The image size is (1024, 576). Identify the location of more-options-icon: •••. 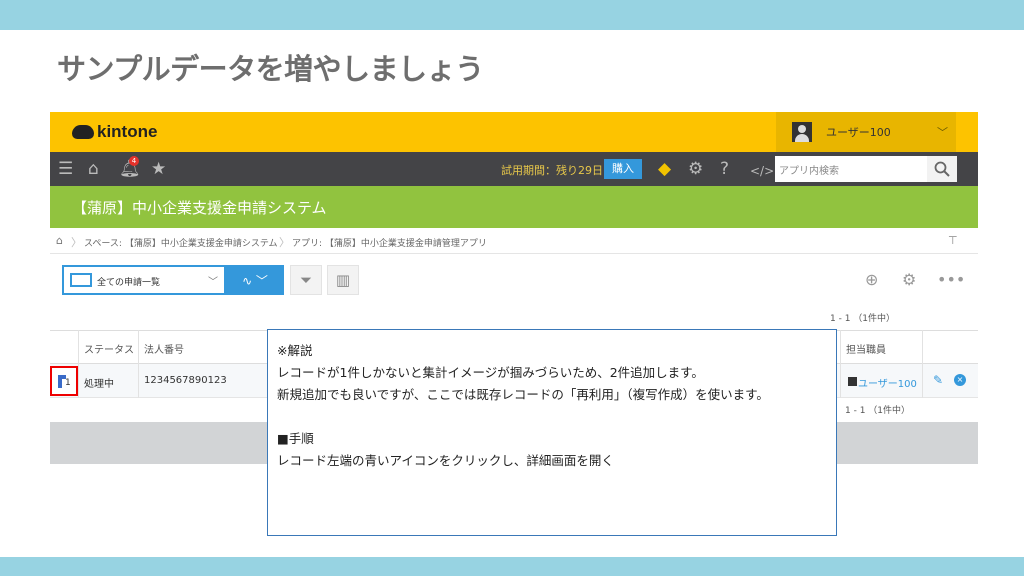
(951, 279).